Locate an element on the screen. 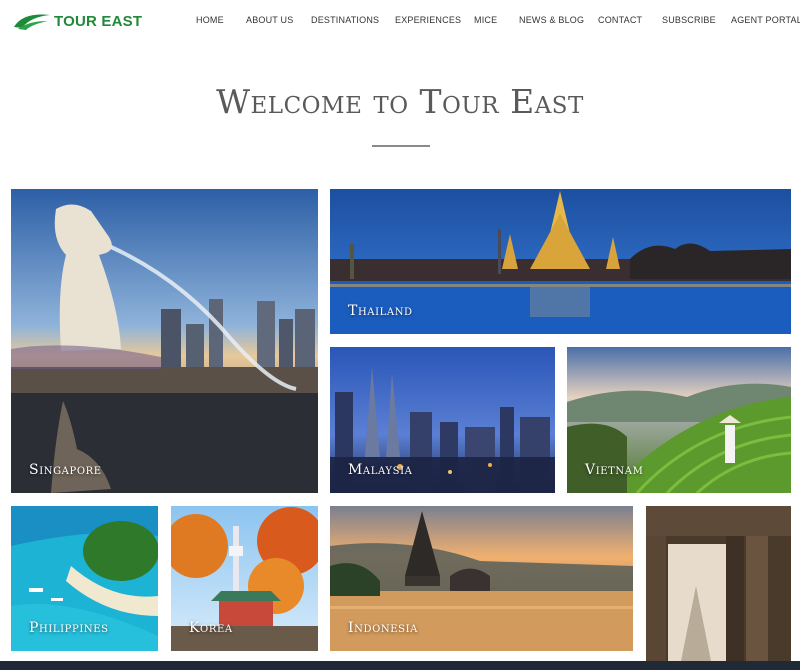 The height and width of the screenshot is (670, 800). nav-destinations: DESTINATIONS is located at coordinates (345, 20).